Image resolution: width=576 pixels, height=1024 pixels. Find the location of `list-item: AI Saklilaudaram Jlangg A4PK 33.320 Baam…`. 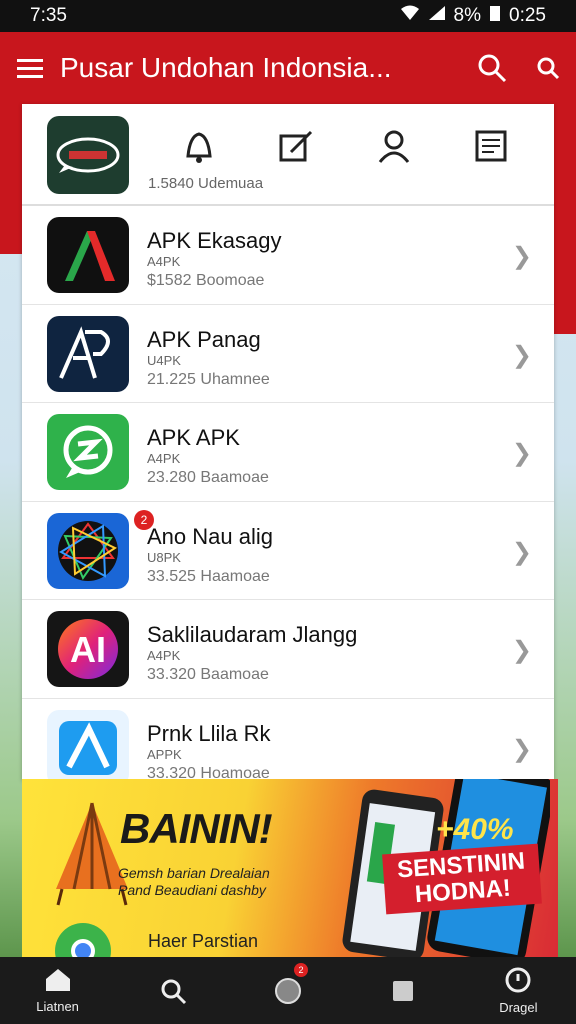

list-item: AI Saklilaudaram Jlangg A4PK 33.320 Baam… is located at coordinates (288, 649).